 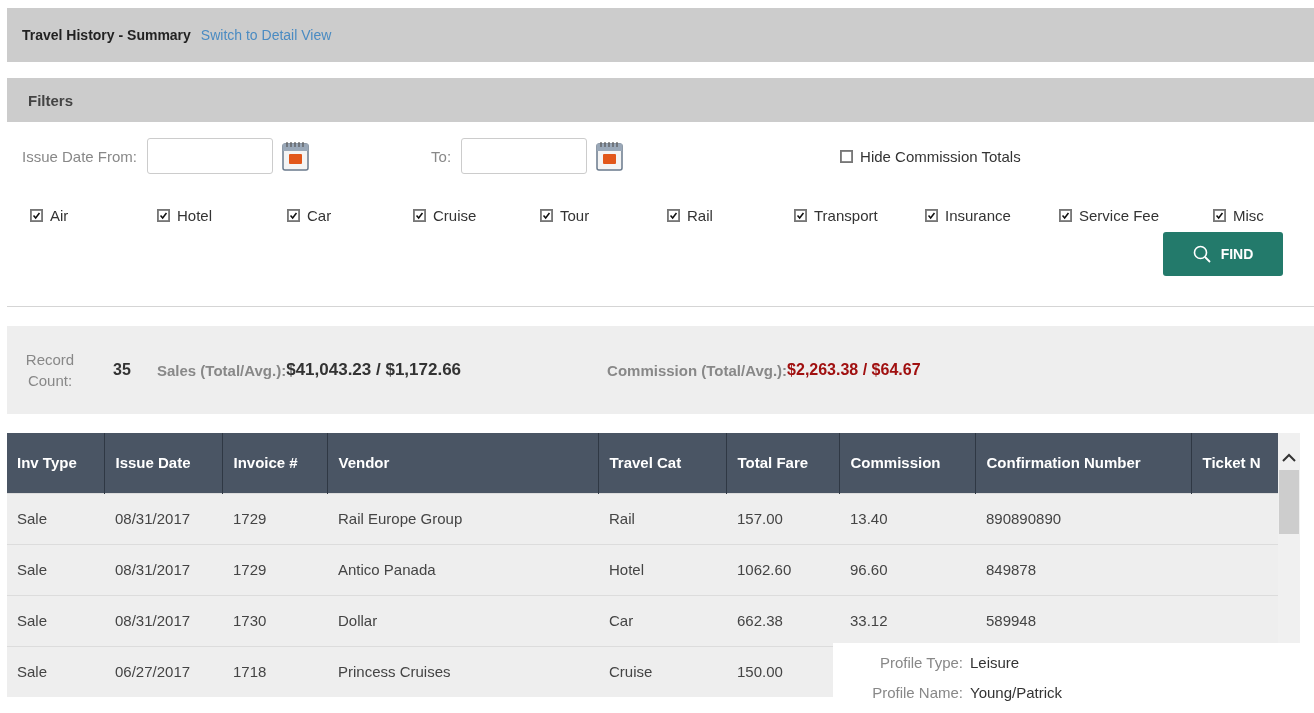 I want to click on table-cell: 849878, so click(x=1083, y=569).